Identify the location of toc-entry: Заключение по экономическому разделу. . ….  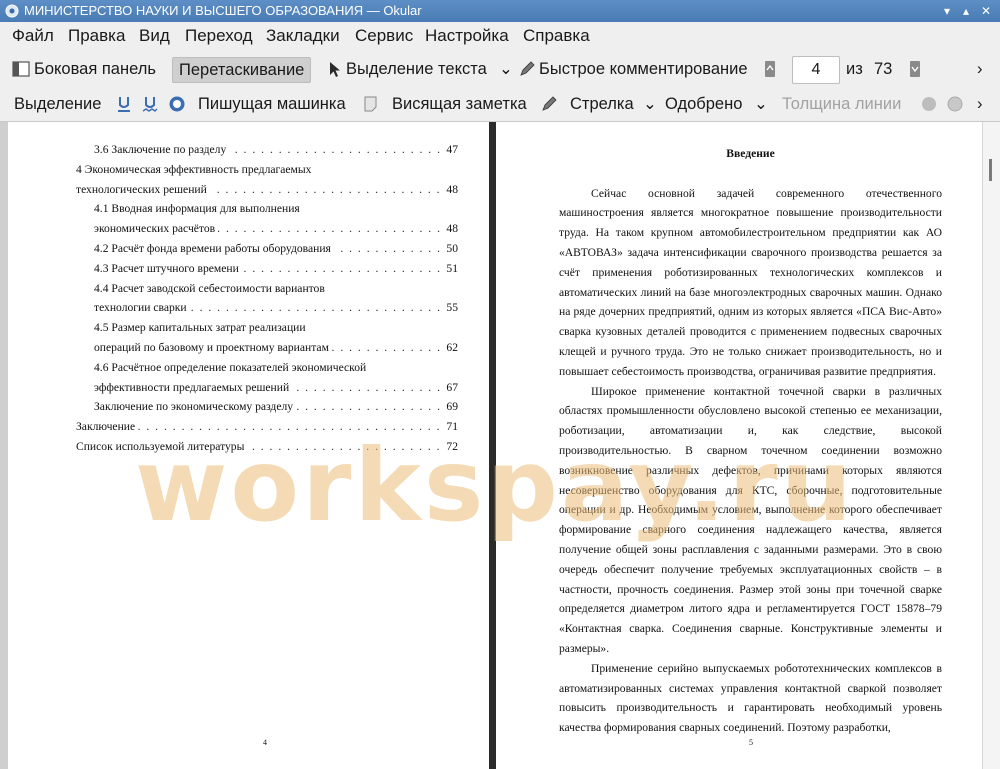
(267, 407).